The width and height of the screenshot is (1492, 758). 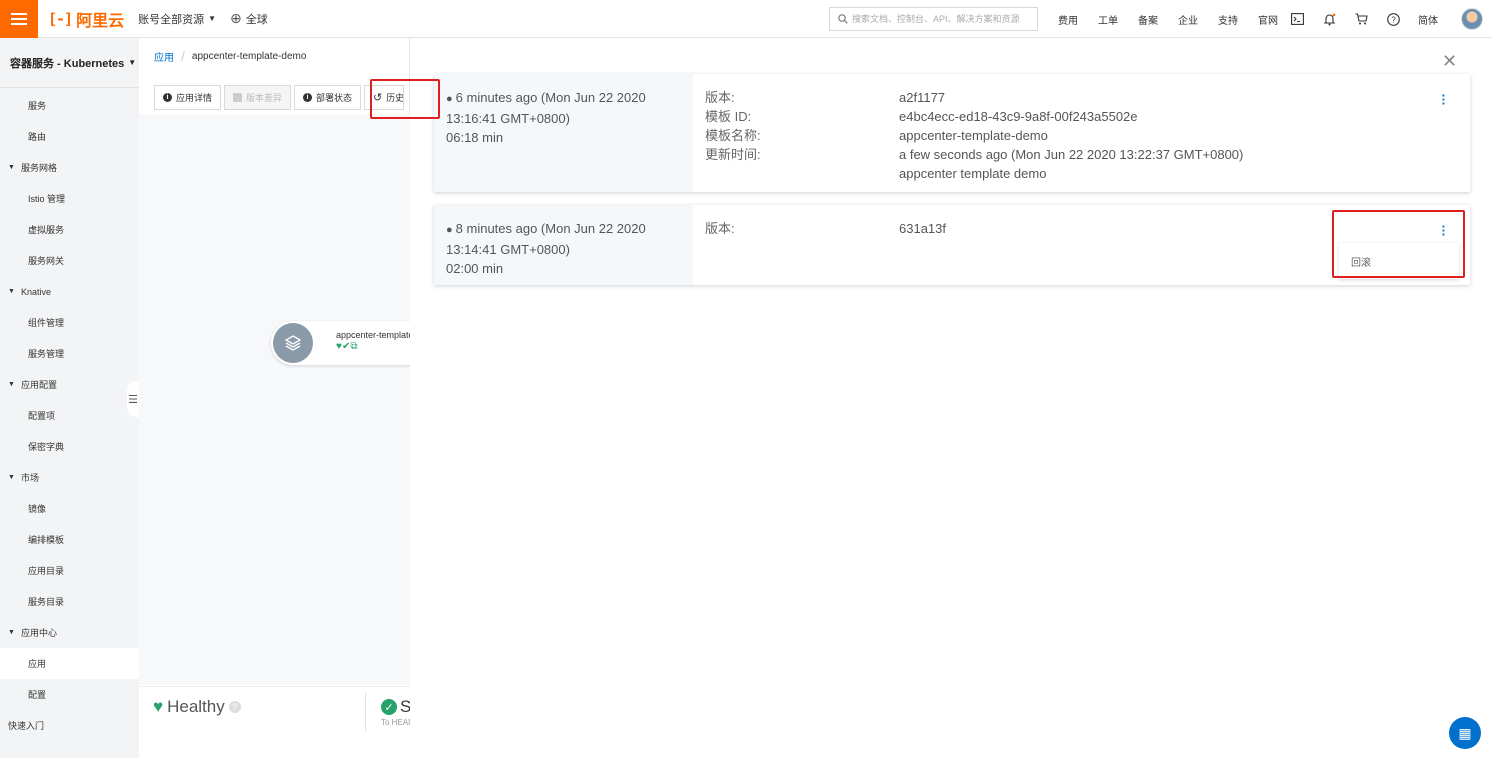 What do you see at coordinates (365, 712) in the screenshot?
I see `divider` at bounding box center [365, 712].